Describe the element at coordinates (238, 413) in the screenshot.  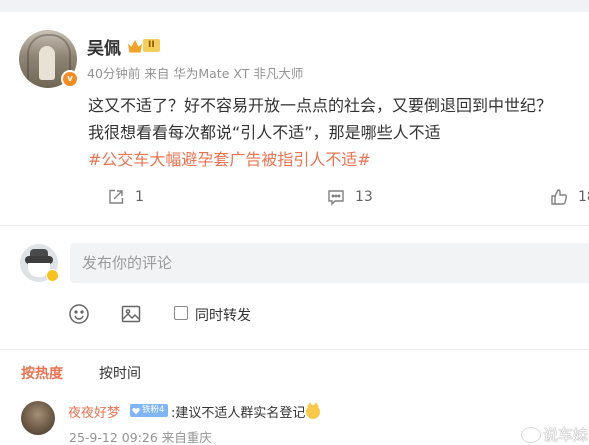
I see `comment-body: :建议不适人群实名登记` at that location.